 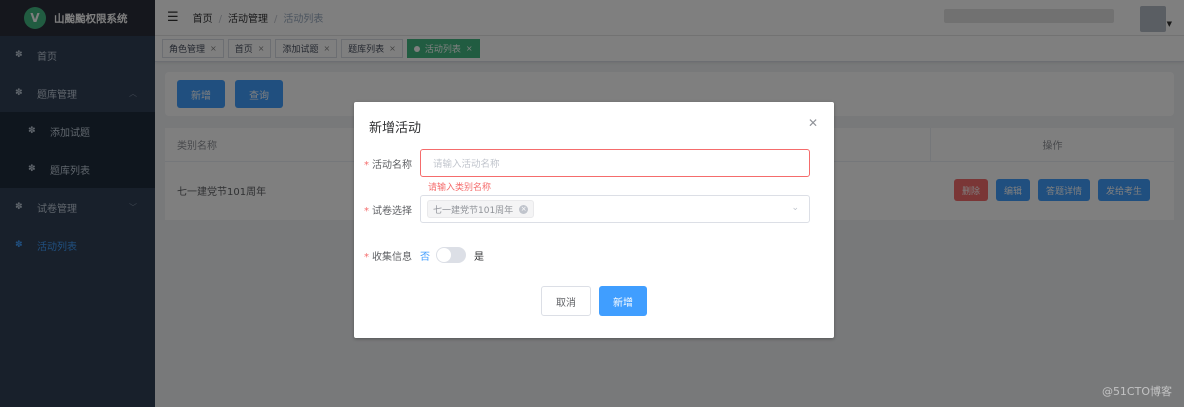 I want to click on dialog-title: 新增活动, so click(x=395, y=128).